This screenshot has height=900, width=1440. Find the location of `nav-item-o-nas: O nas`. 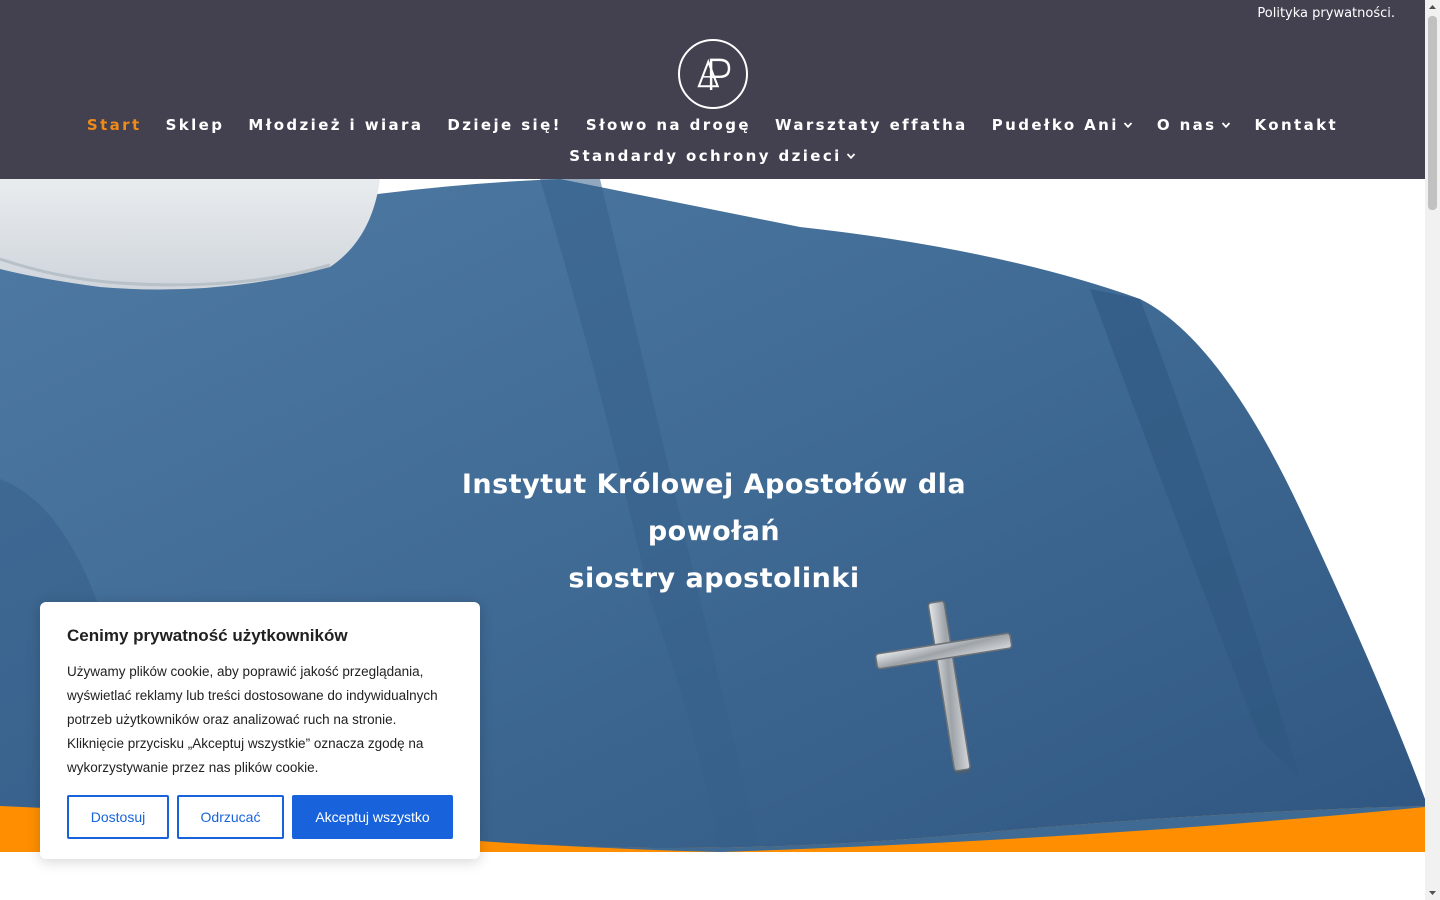

nav-item-o-nas: O nas is located at coordinates (1194, 125).